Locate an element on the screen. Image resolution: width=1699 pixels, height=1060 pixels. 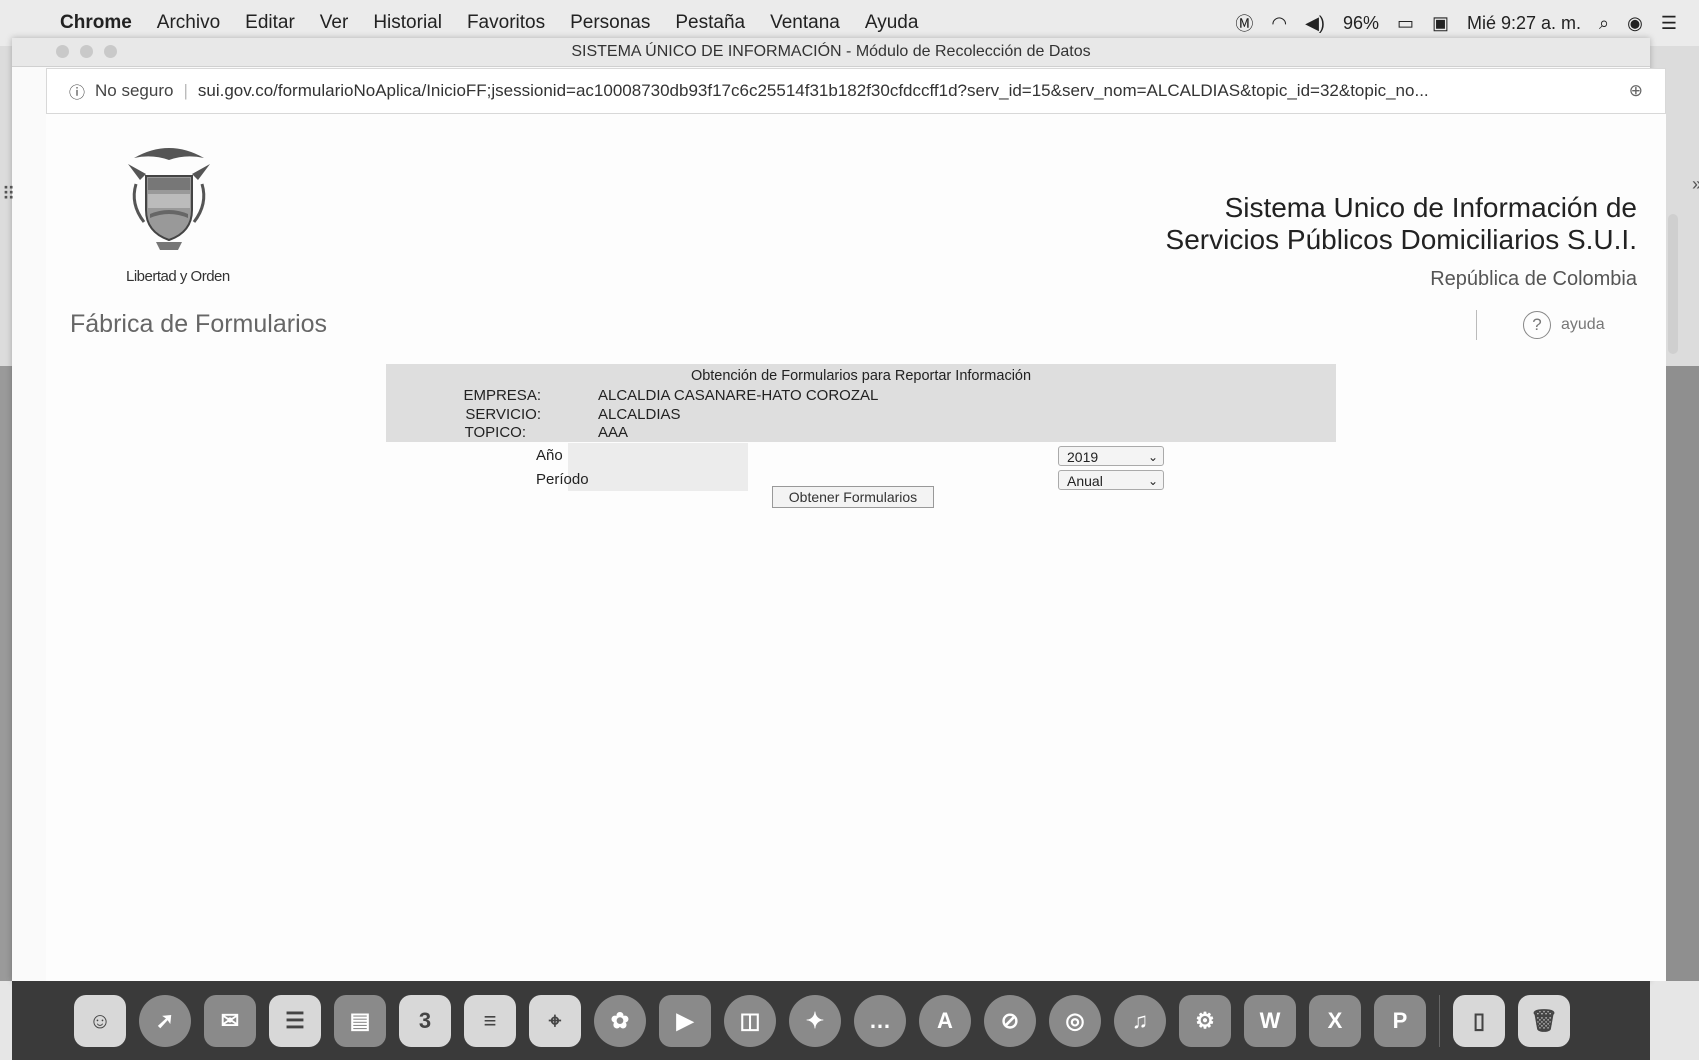
display-icon: ▣ is located at coordinates (1440, 23).